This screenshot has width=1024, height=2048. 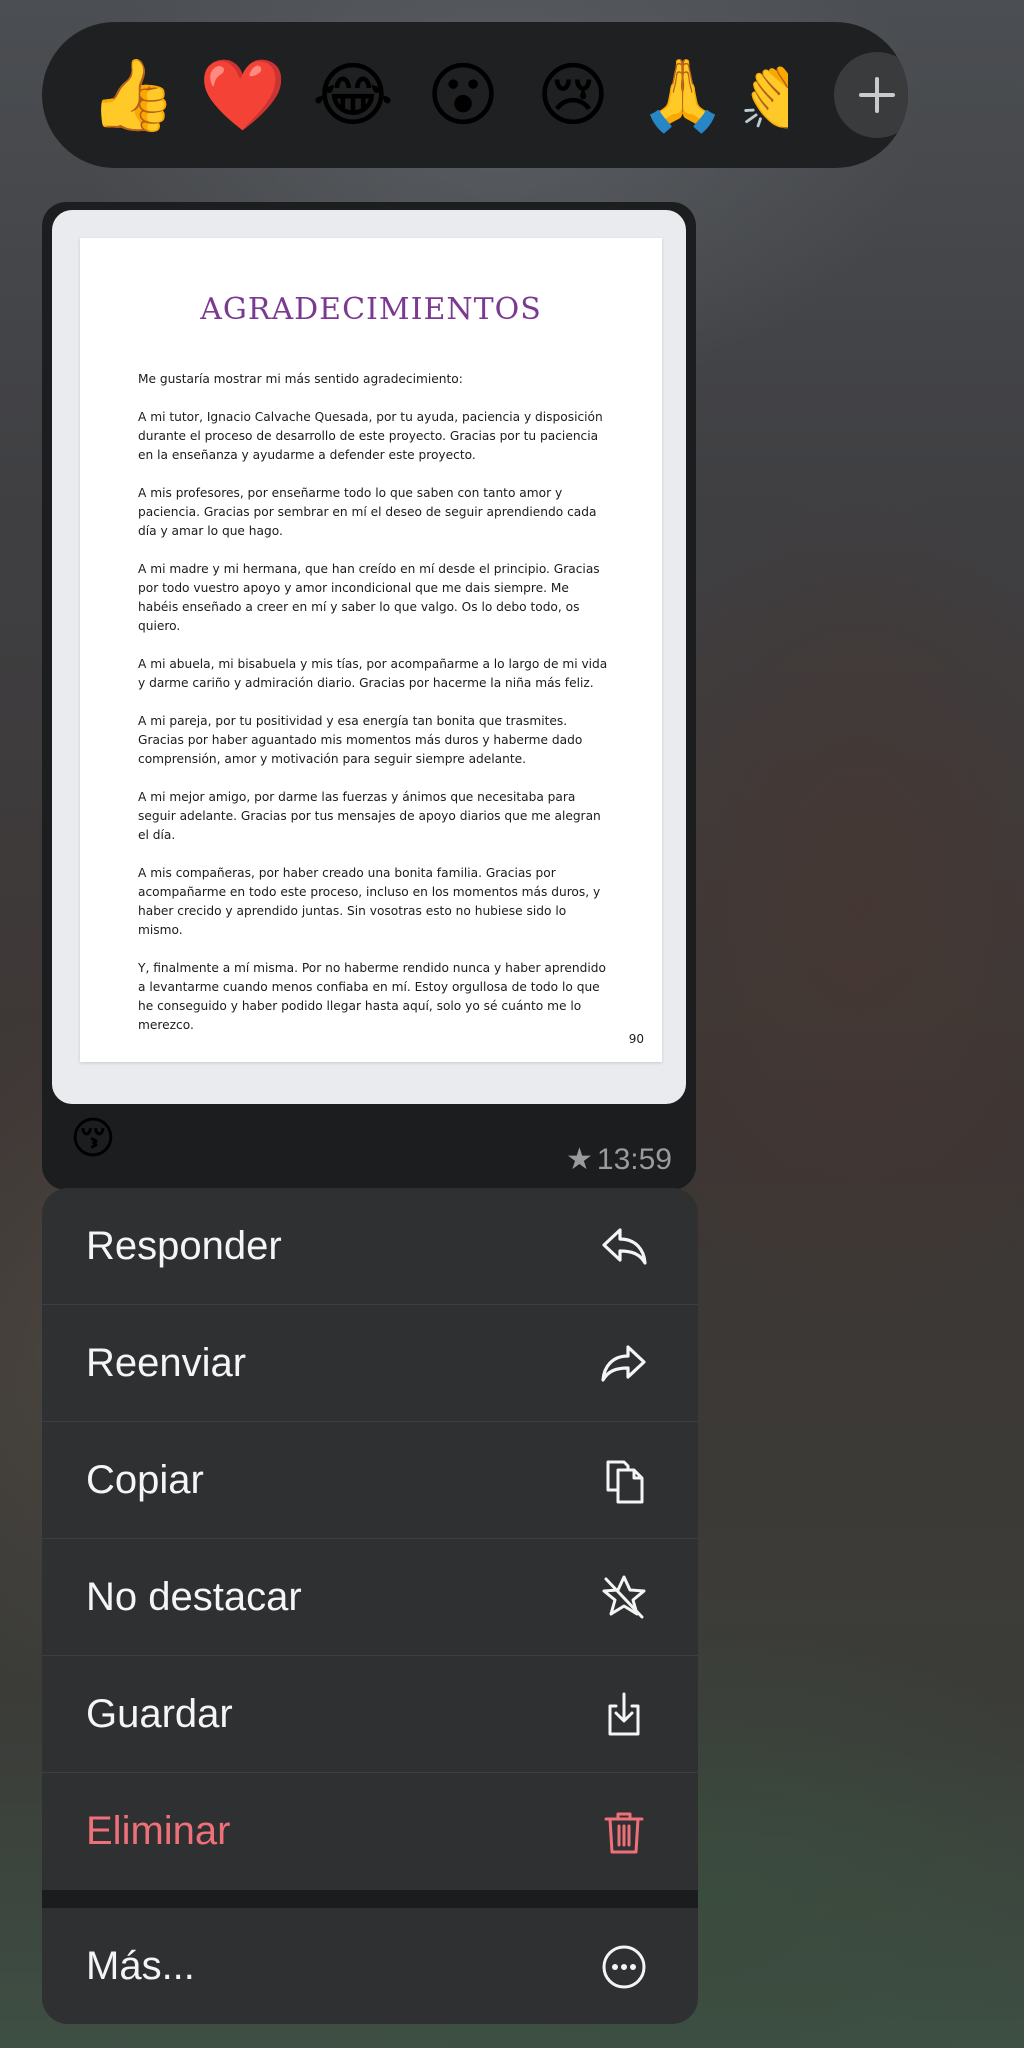 What do you see at coordinates (370, 1363) in the screenshot?
I see `menu-item-forward: Reenviar` at bounding box center [370, 1363].